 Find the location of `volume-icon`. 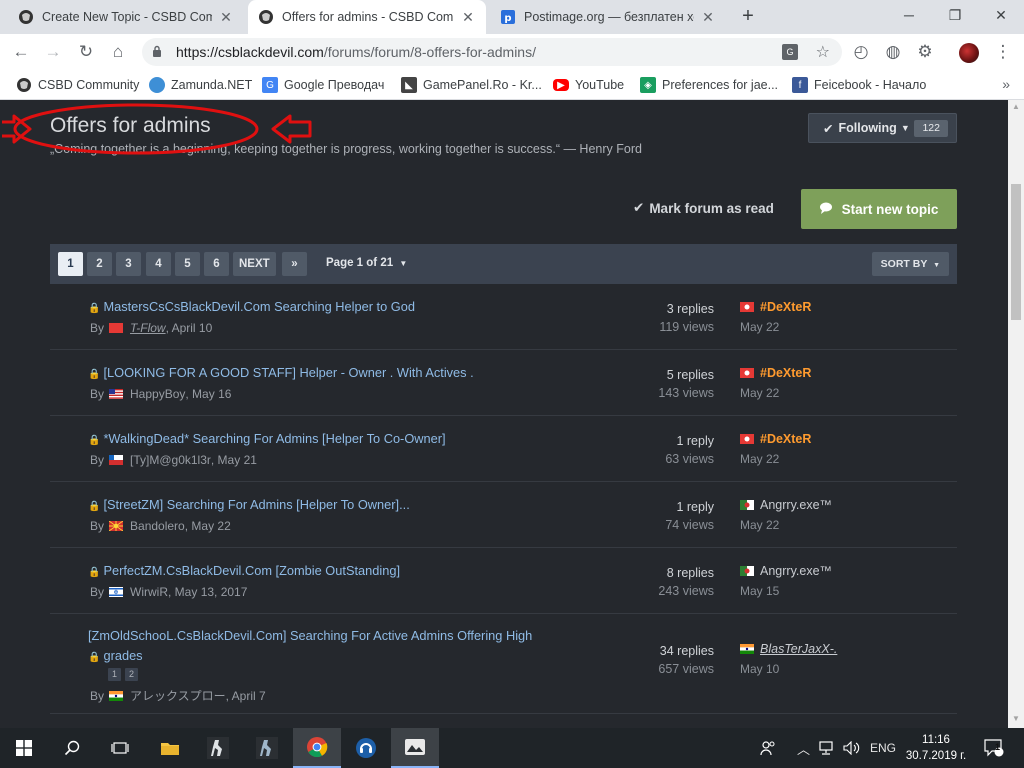

volume-icon is located at coordinates (852, 748).